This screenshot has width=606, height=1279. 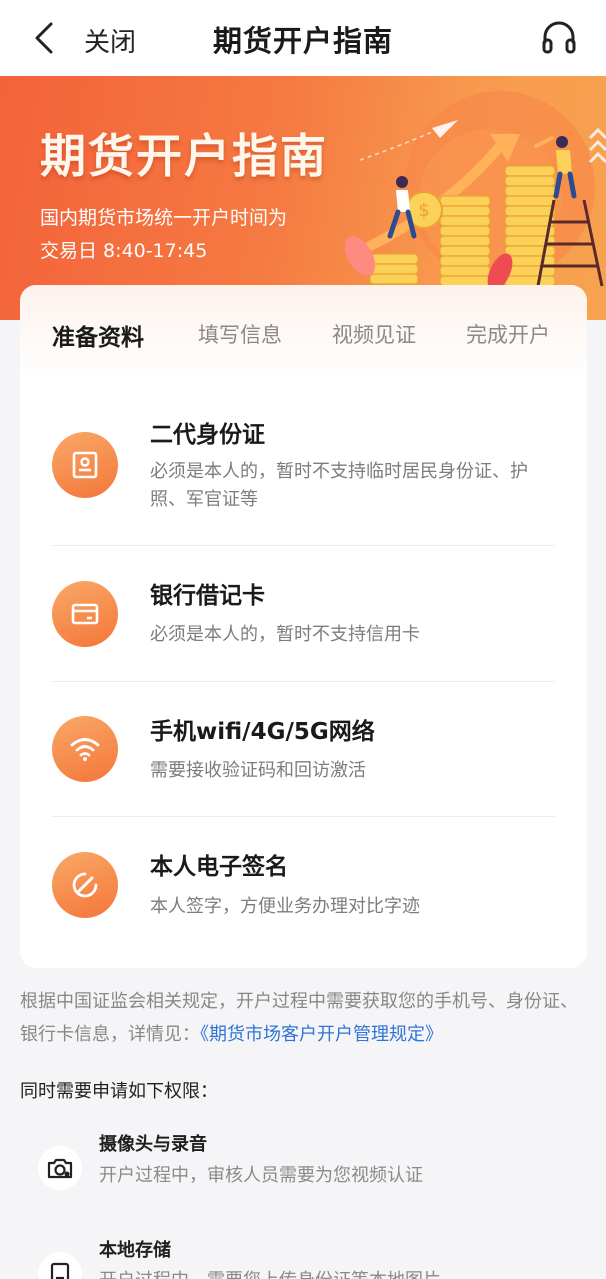 I want to click on requirement-title: 二代身份证, so click(x=207, y=435).